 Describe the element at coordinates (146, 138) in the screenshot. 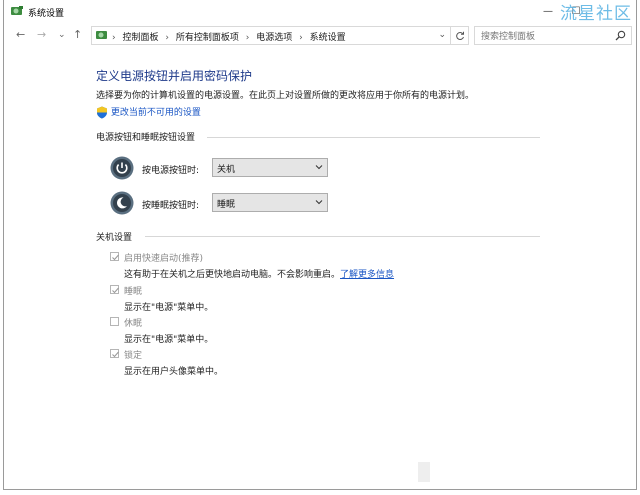

I see `power-buttons-section-title: 电源按钮和睡眠按钮设置` at that location.